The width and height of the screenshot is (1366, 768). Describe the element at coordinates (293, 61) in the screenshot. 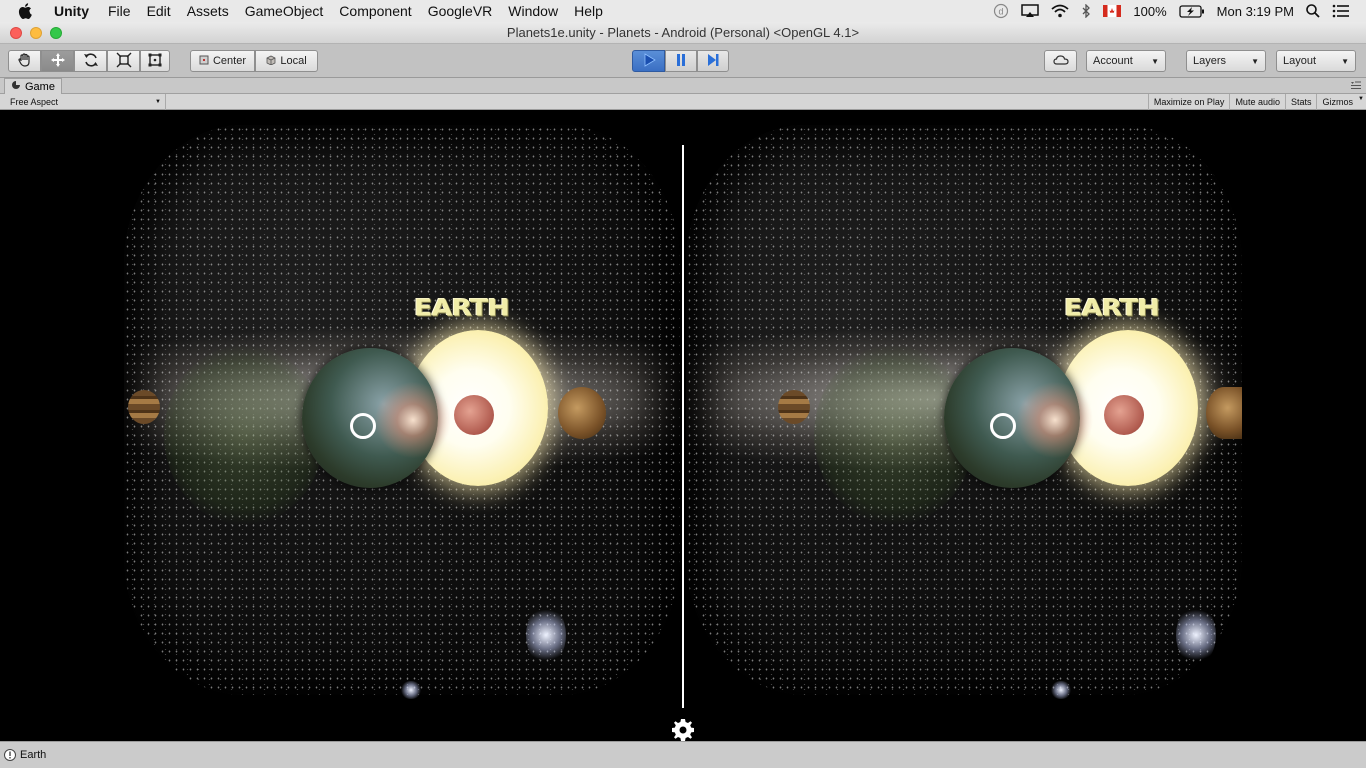

I see `space-label: Local` at that location.